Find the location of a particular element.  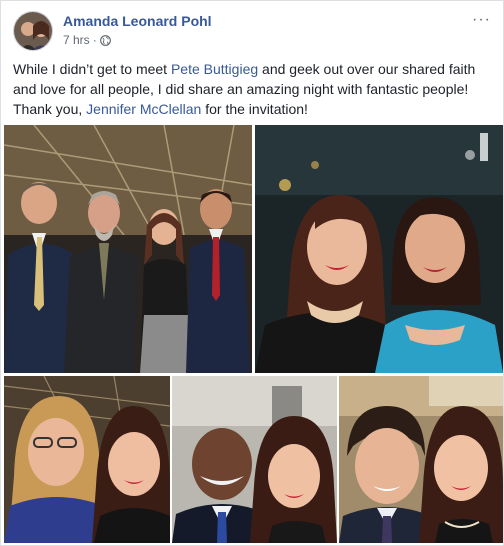

text-part-3: for the invitation! is located at coordinates (254, 109).